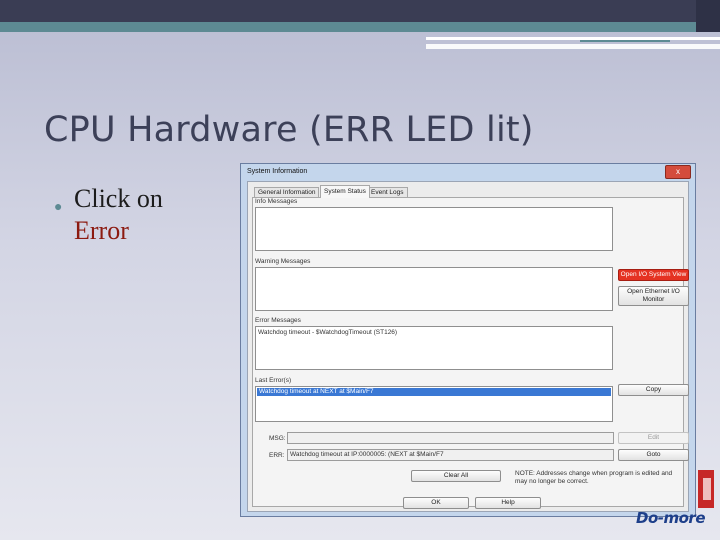  I want to click on copy-button: Copy, so click(653, 390).